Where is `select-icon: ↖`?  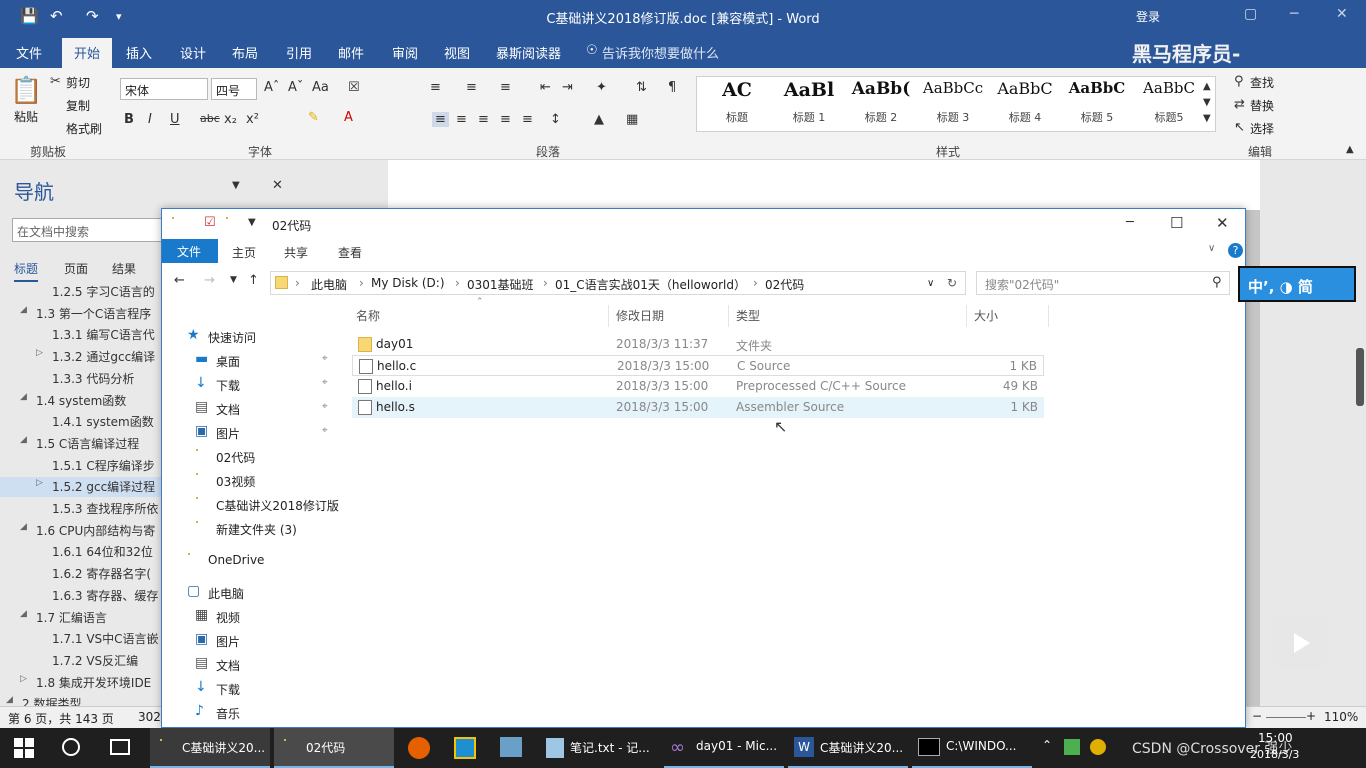 select-icon: ↖ is located at coordinates (1239, 127).